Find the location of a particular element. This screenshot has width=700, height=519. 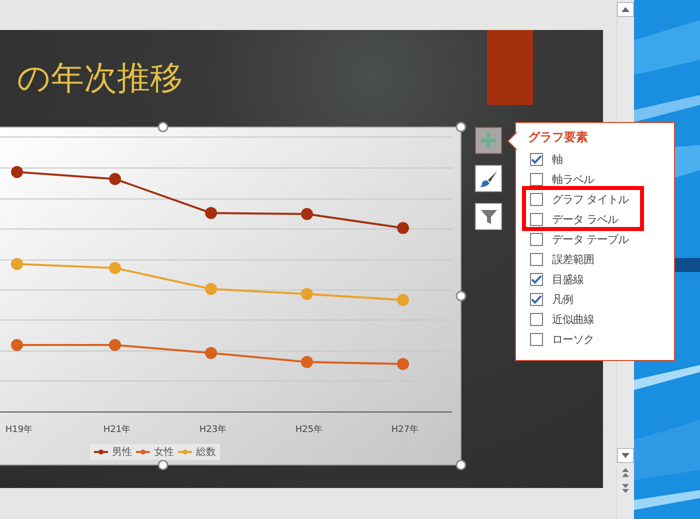

filter-icon is located at coordinates (488, 216).